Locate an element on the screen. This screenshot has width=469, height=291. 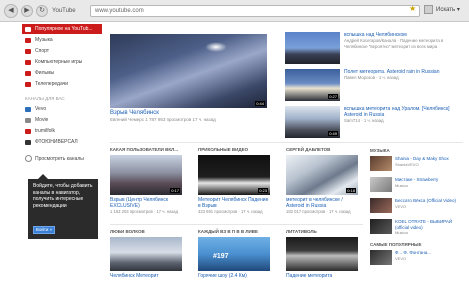
sidebar-channel-universal: ФТОЮНИВЕРСАЛ is located at coordinates (62, 142).